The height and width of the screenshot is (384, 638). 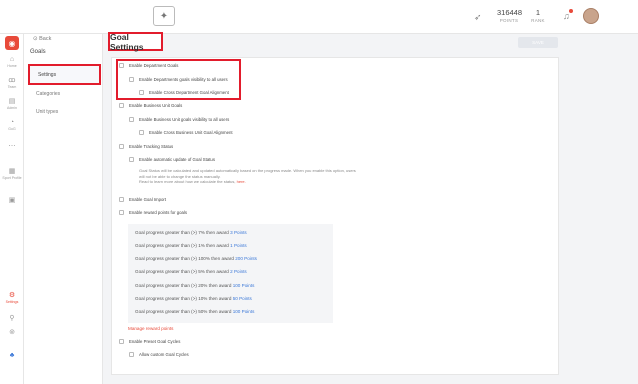 What do you see at coordinates (538, 20) in the screenshot?
I see `rank-label: RANK` at bounding box center [538, 20].